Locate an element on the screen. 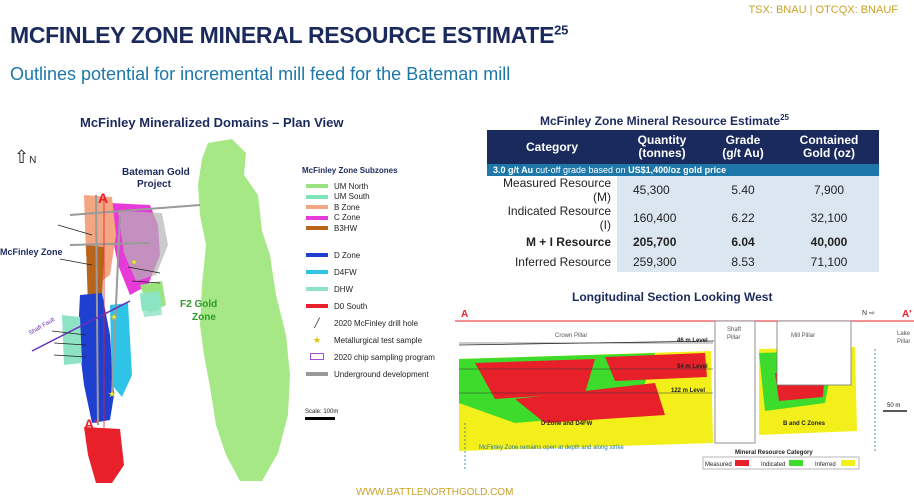  legend-item: D4FW is located at coordinates (377, 272).